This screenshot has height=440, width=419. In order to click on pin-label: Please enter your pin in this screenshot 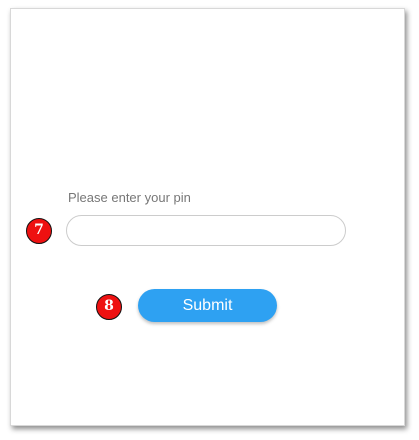, I will do `click(129, 197)`.